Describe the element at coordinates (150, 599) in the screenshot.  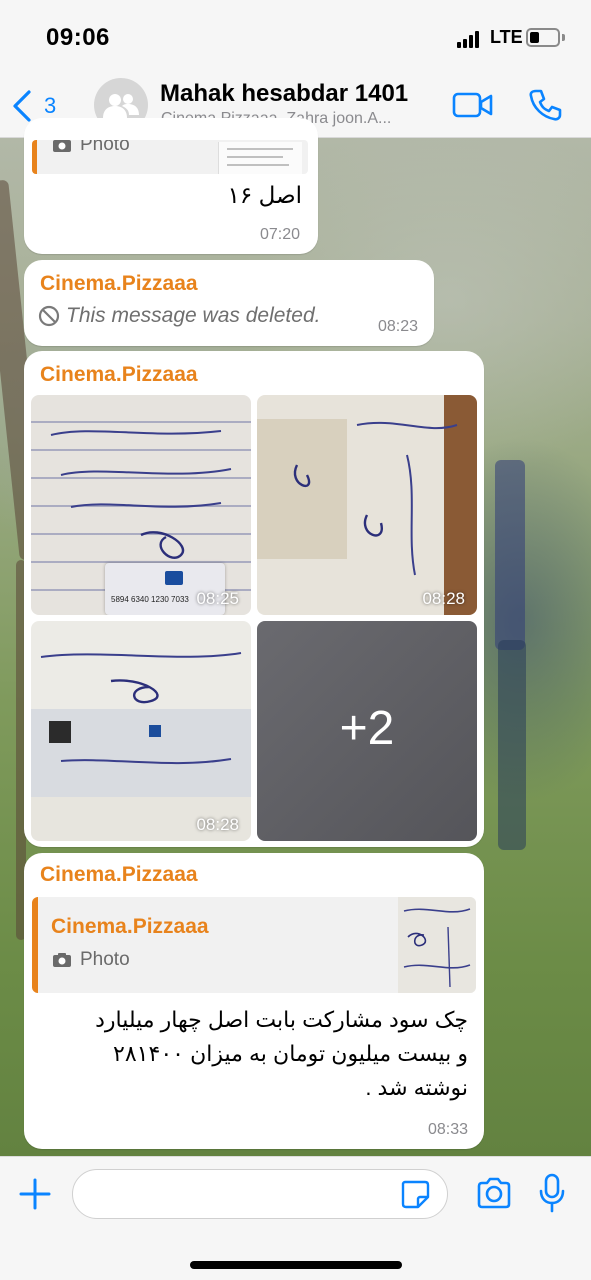
I see `card-number: 5894 6340 1230 7033` at that location.